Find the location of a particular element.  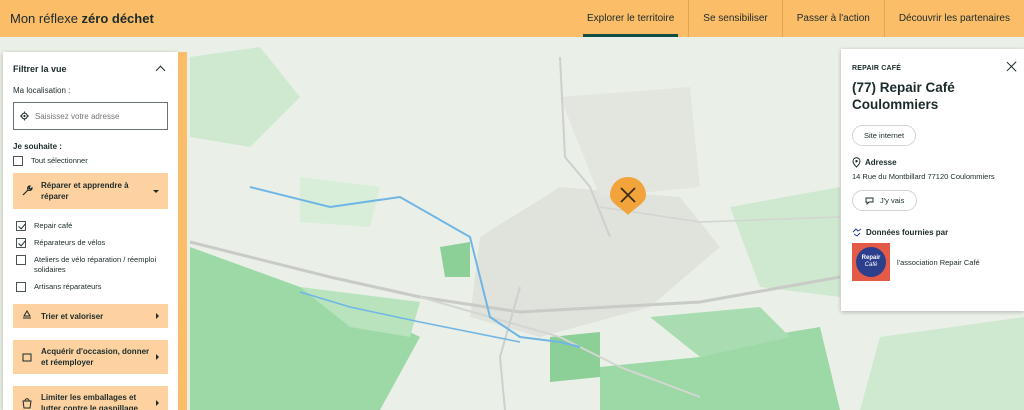

provider-name: l'association Repair Café is located at coordinates (938, 262).